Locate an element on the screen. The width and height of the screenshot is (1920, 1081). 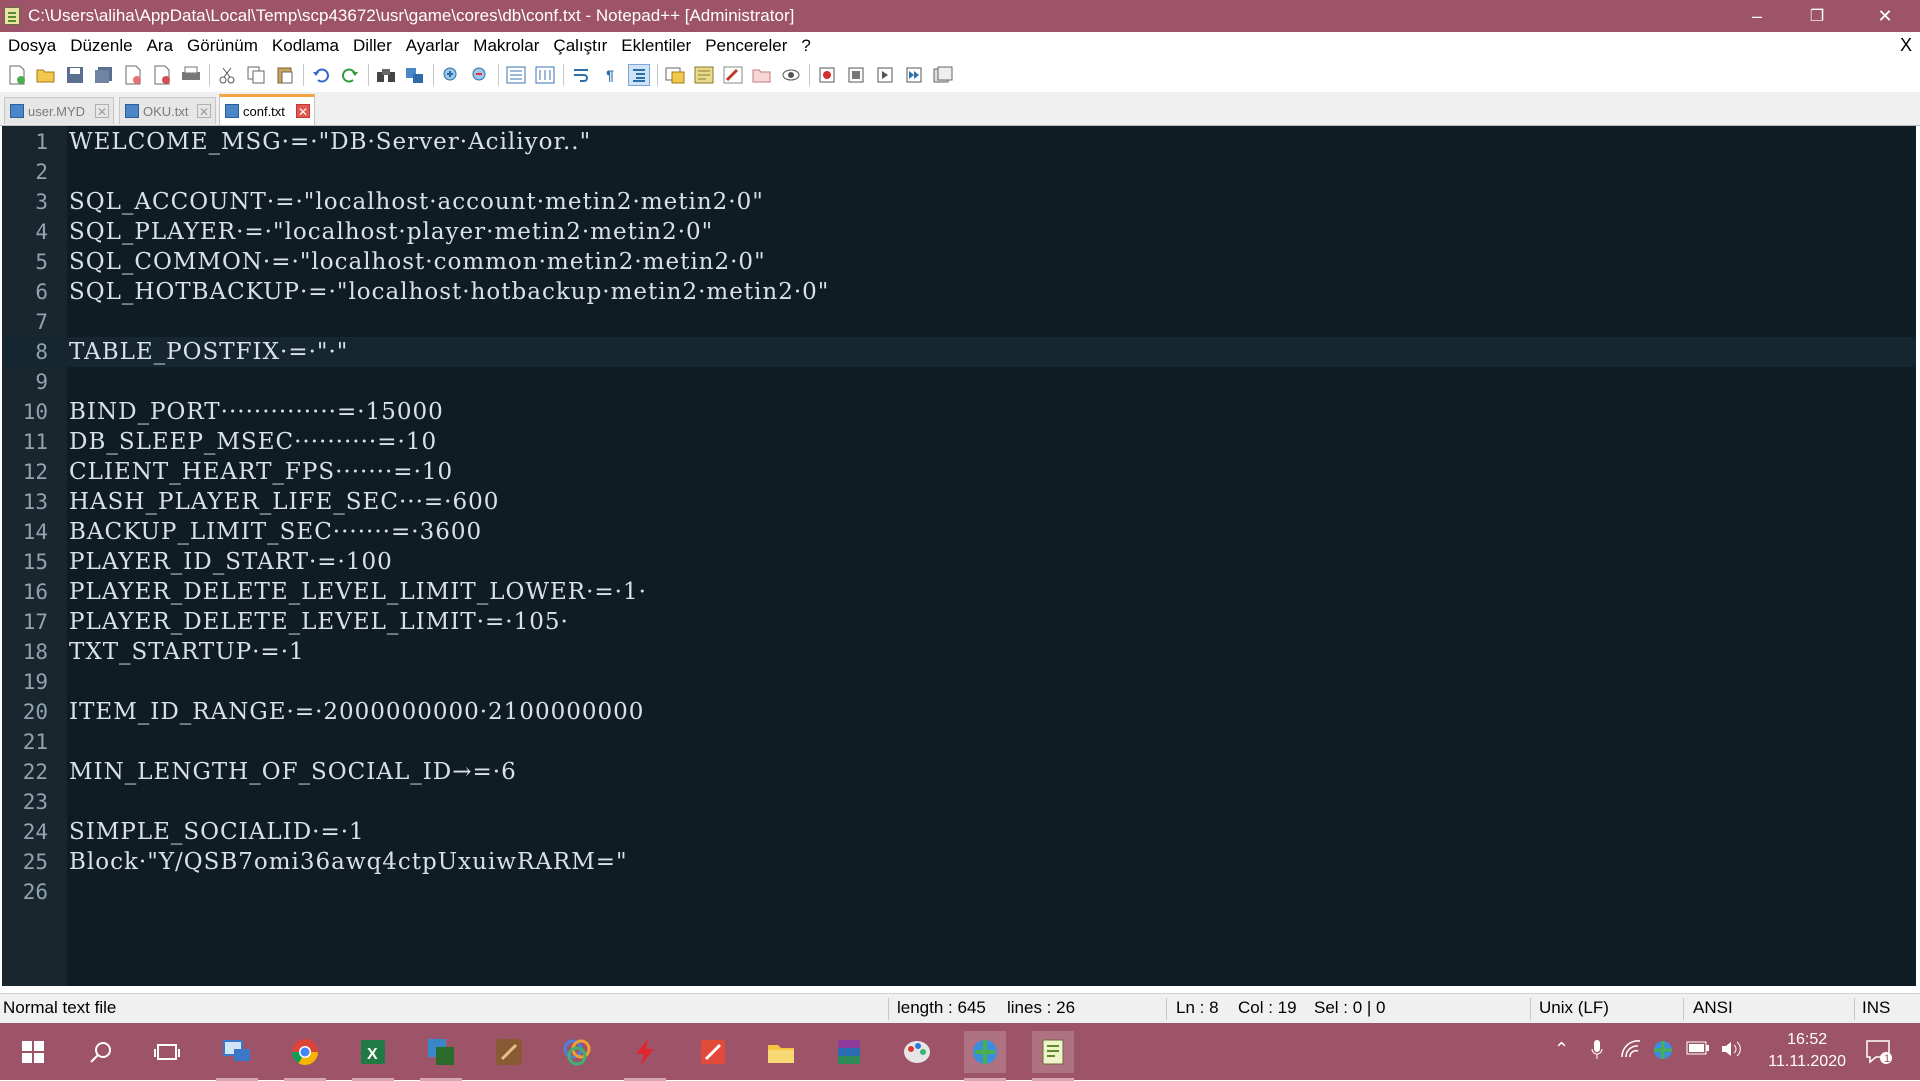
network-globe-icon is located at coordinates (1663, 1052).